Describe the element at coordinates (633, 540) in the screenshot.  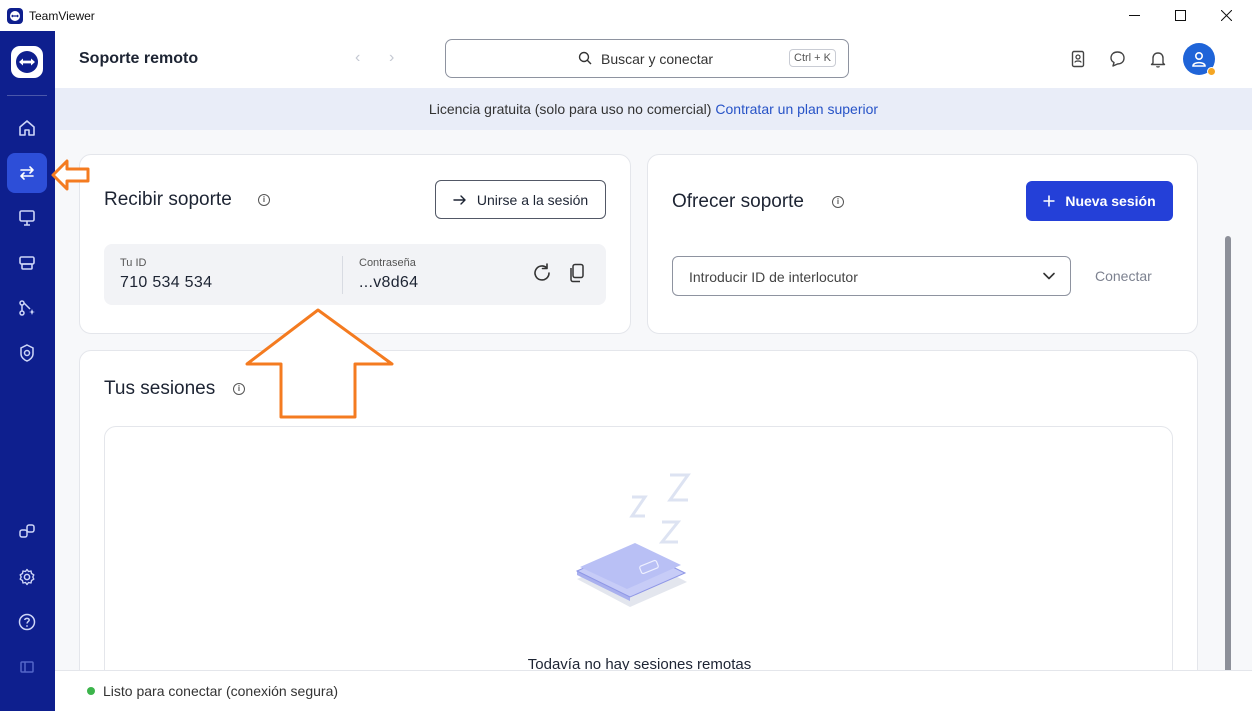
I see `sleeping-laptop-illustration` at that location.